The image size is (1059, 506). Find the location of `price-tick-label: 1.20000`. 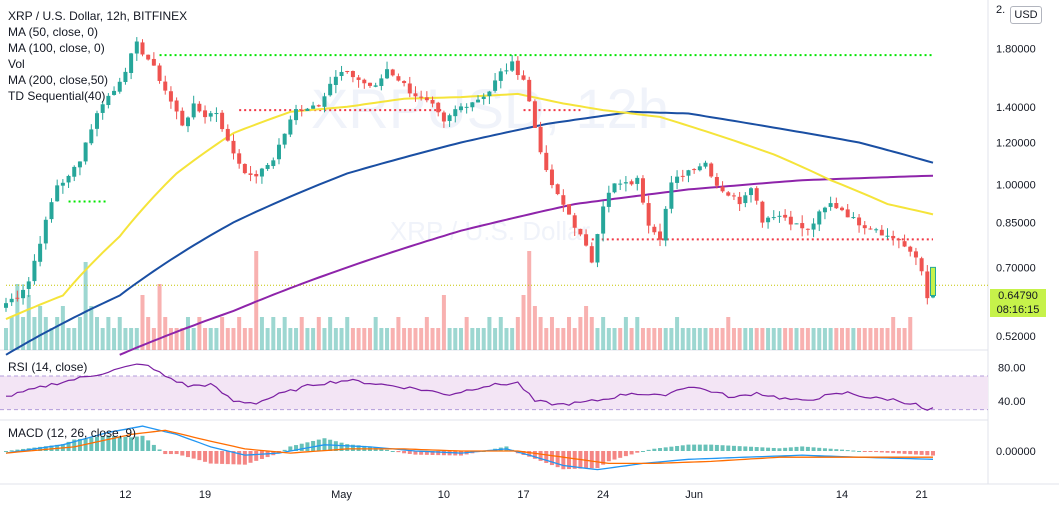

price-tick-label: 1.20000 is located at coordinates (1016, 144).